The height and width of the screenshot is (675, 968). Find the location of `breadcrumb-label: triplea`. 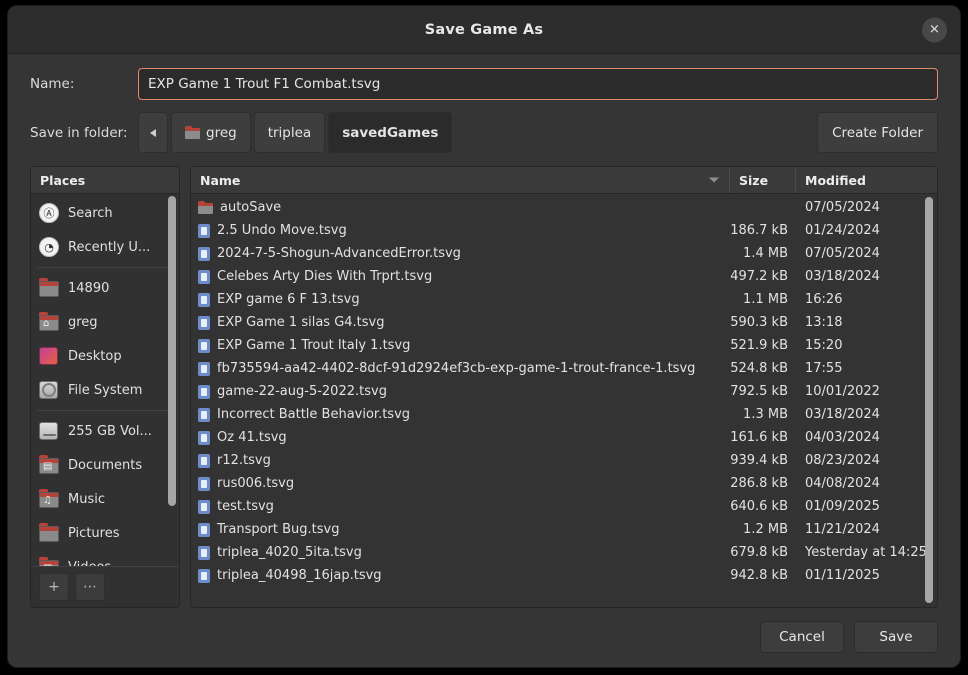

breadcrumb-label: triplea is located at coordinates (289, 132).